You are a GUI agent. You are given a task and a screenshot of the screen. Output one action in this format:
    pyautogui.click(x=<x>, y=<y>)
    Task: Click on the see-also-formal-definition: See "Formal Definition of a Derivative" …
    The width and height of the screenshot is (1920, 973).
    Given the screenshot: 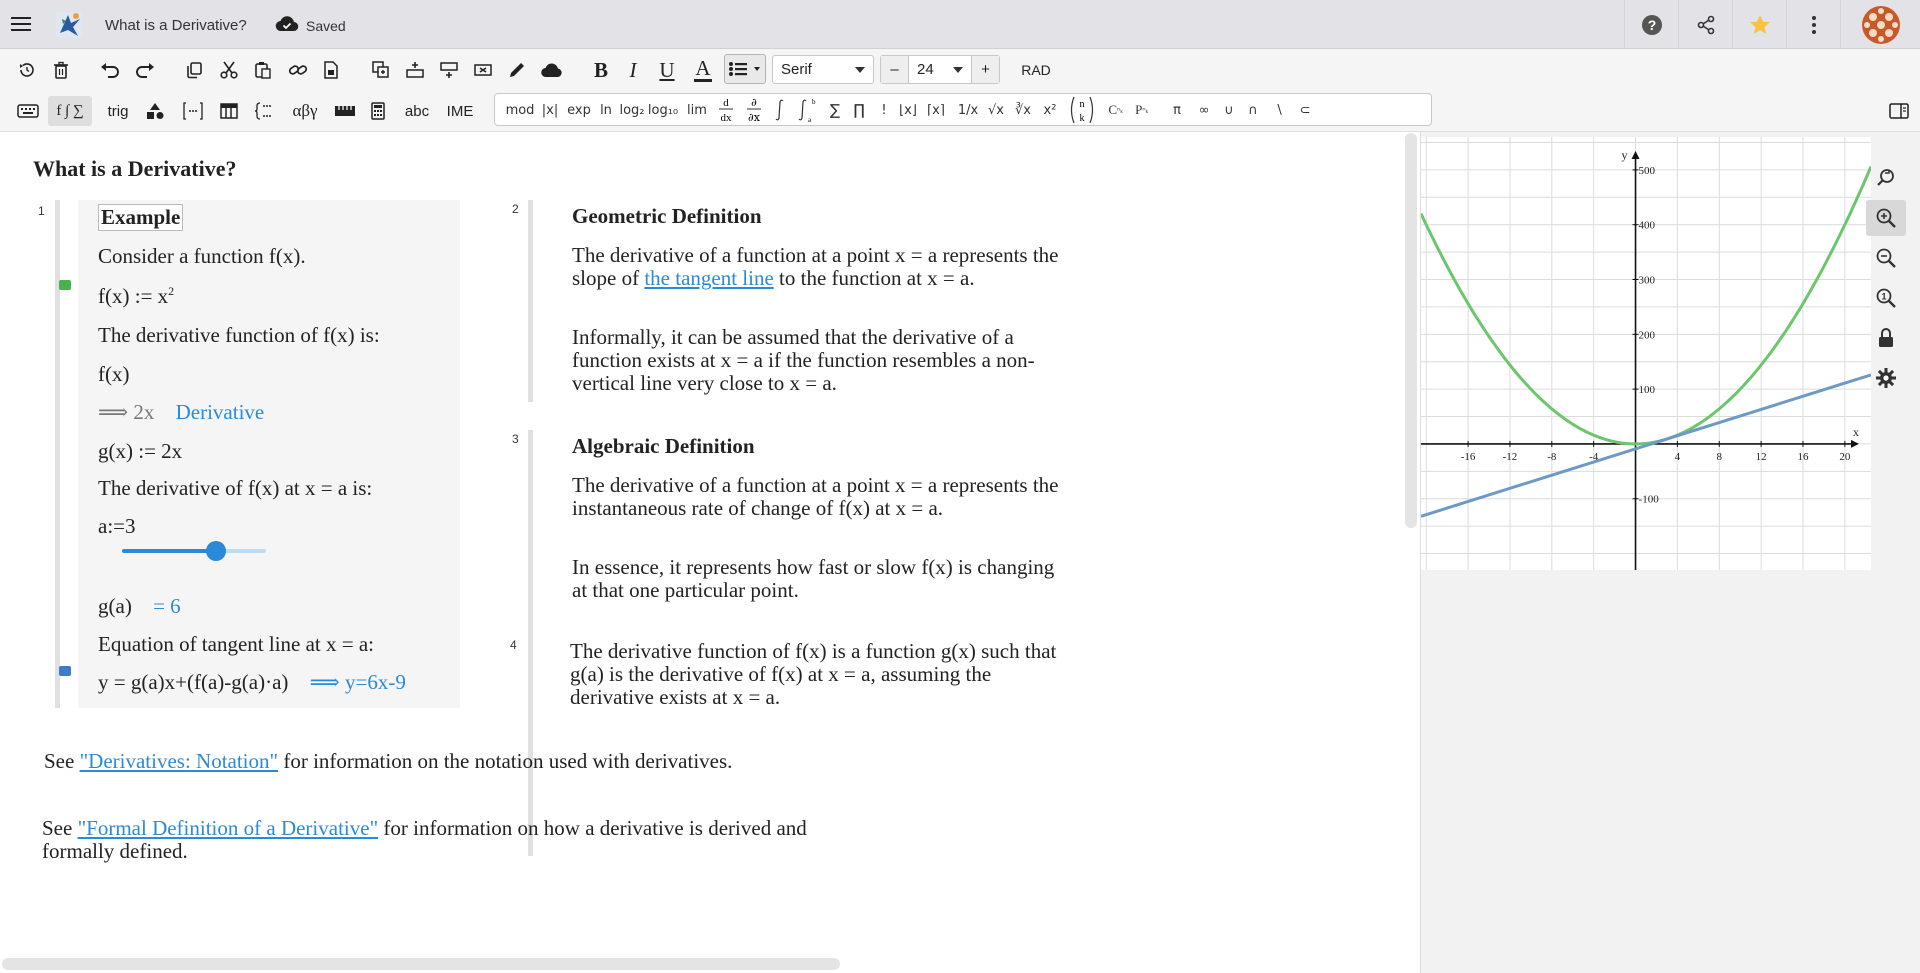 What is the action you would take?
    pyautogui.click(x=452, y=840)
    